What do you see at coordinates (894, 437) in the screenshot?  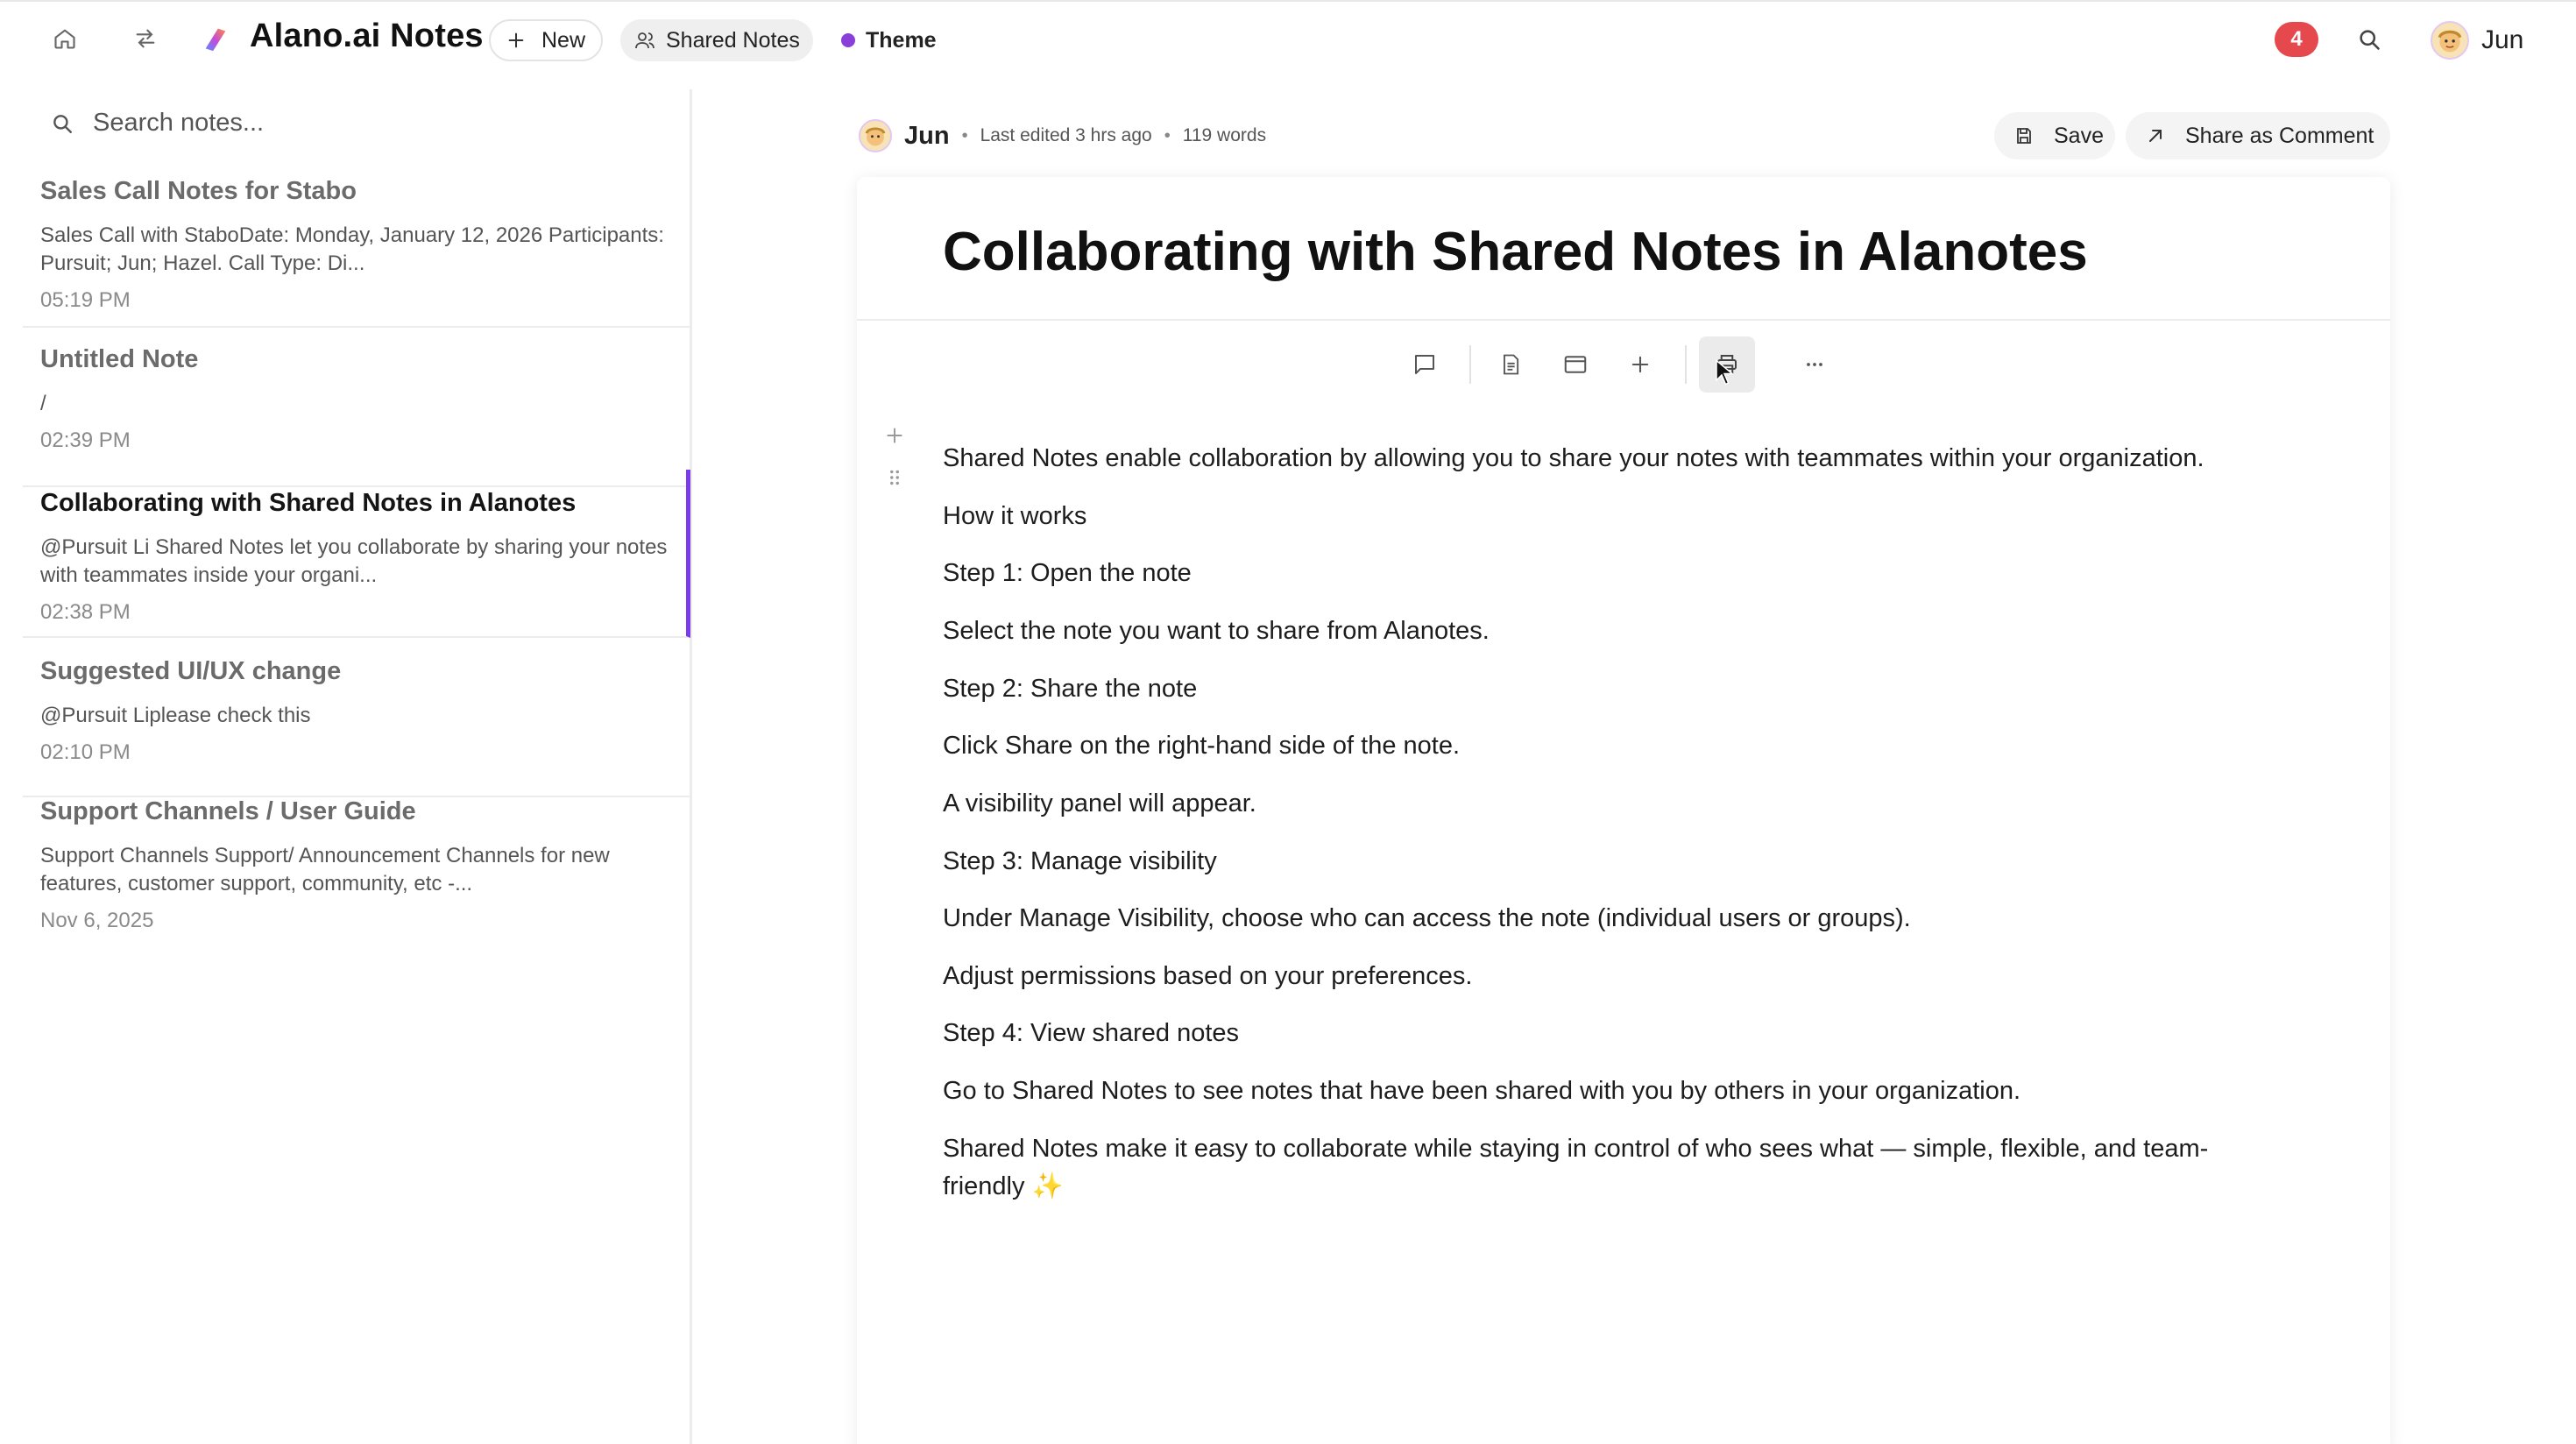 I see `add-block-icon` at bounding box center [894, 437].